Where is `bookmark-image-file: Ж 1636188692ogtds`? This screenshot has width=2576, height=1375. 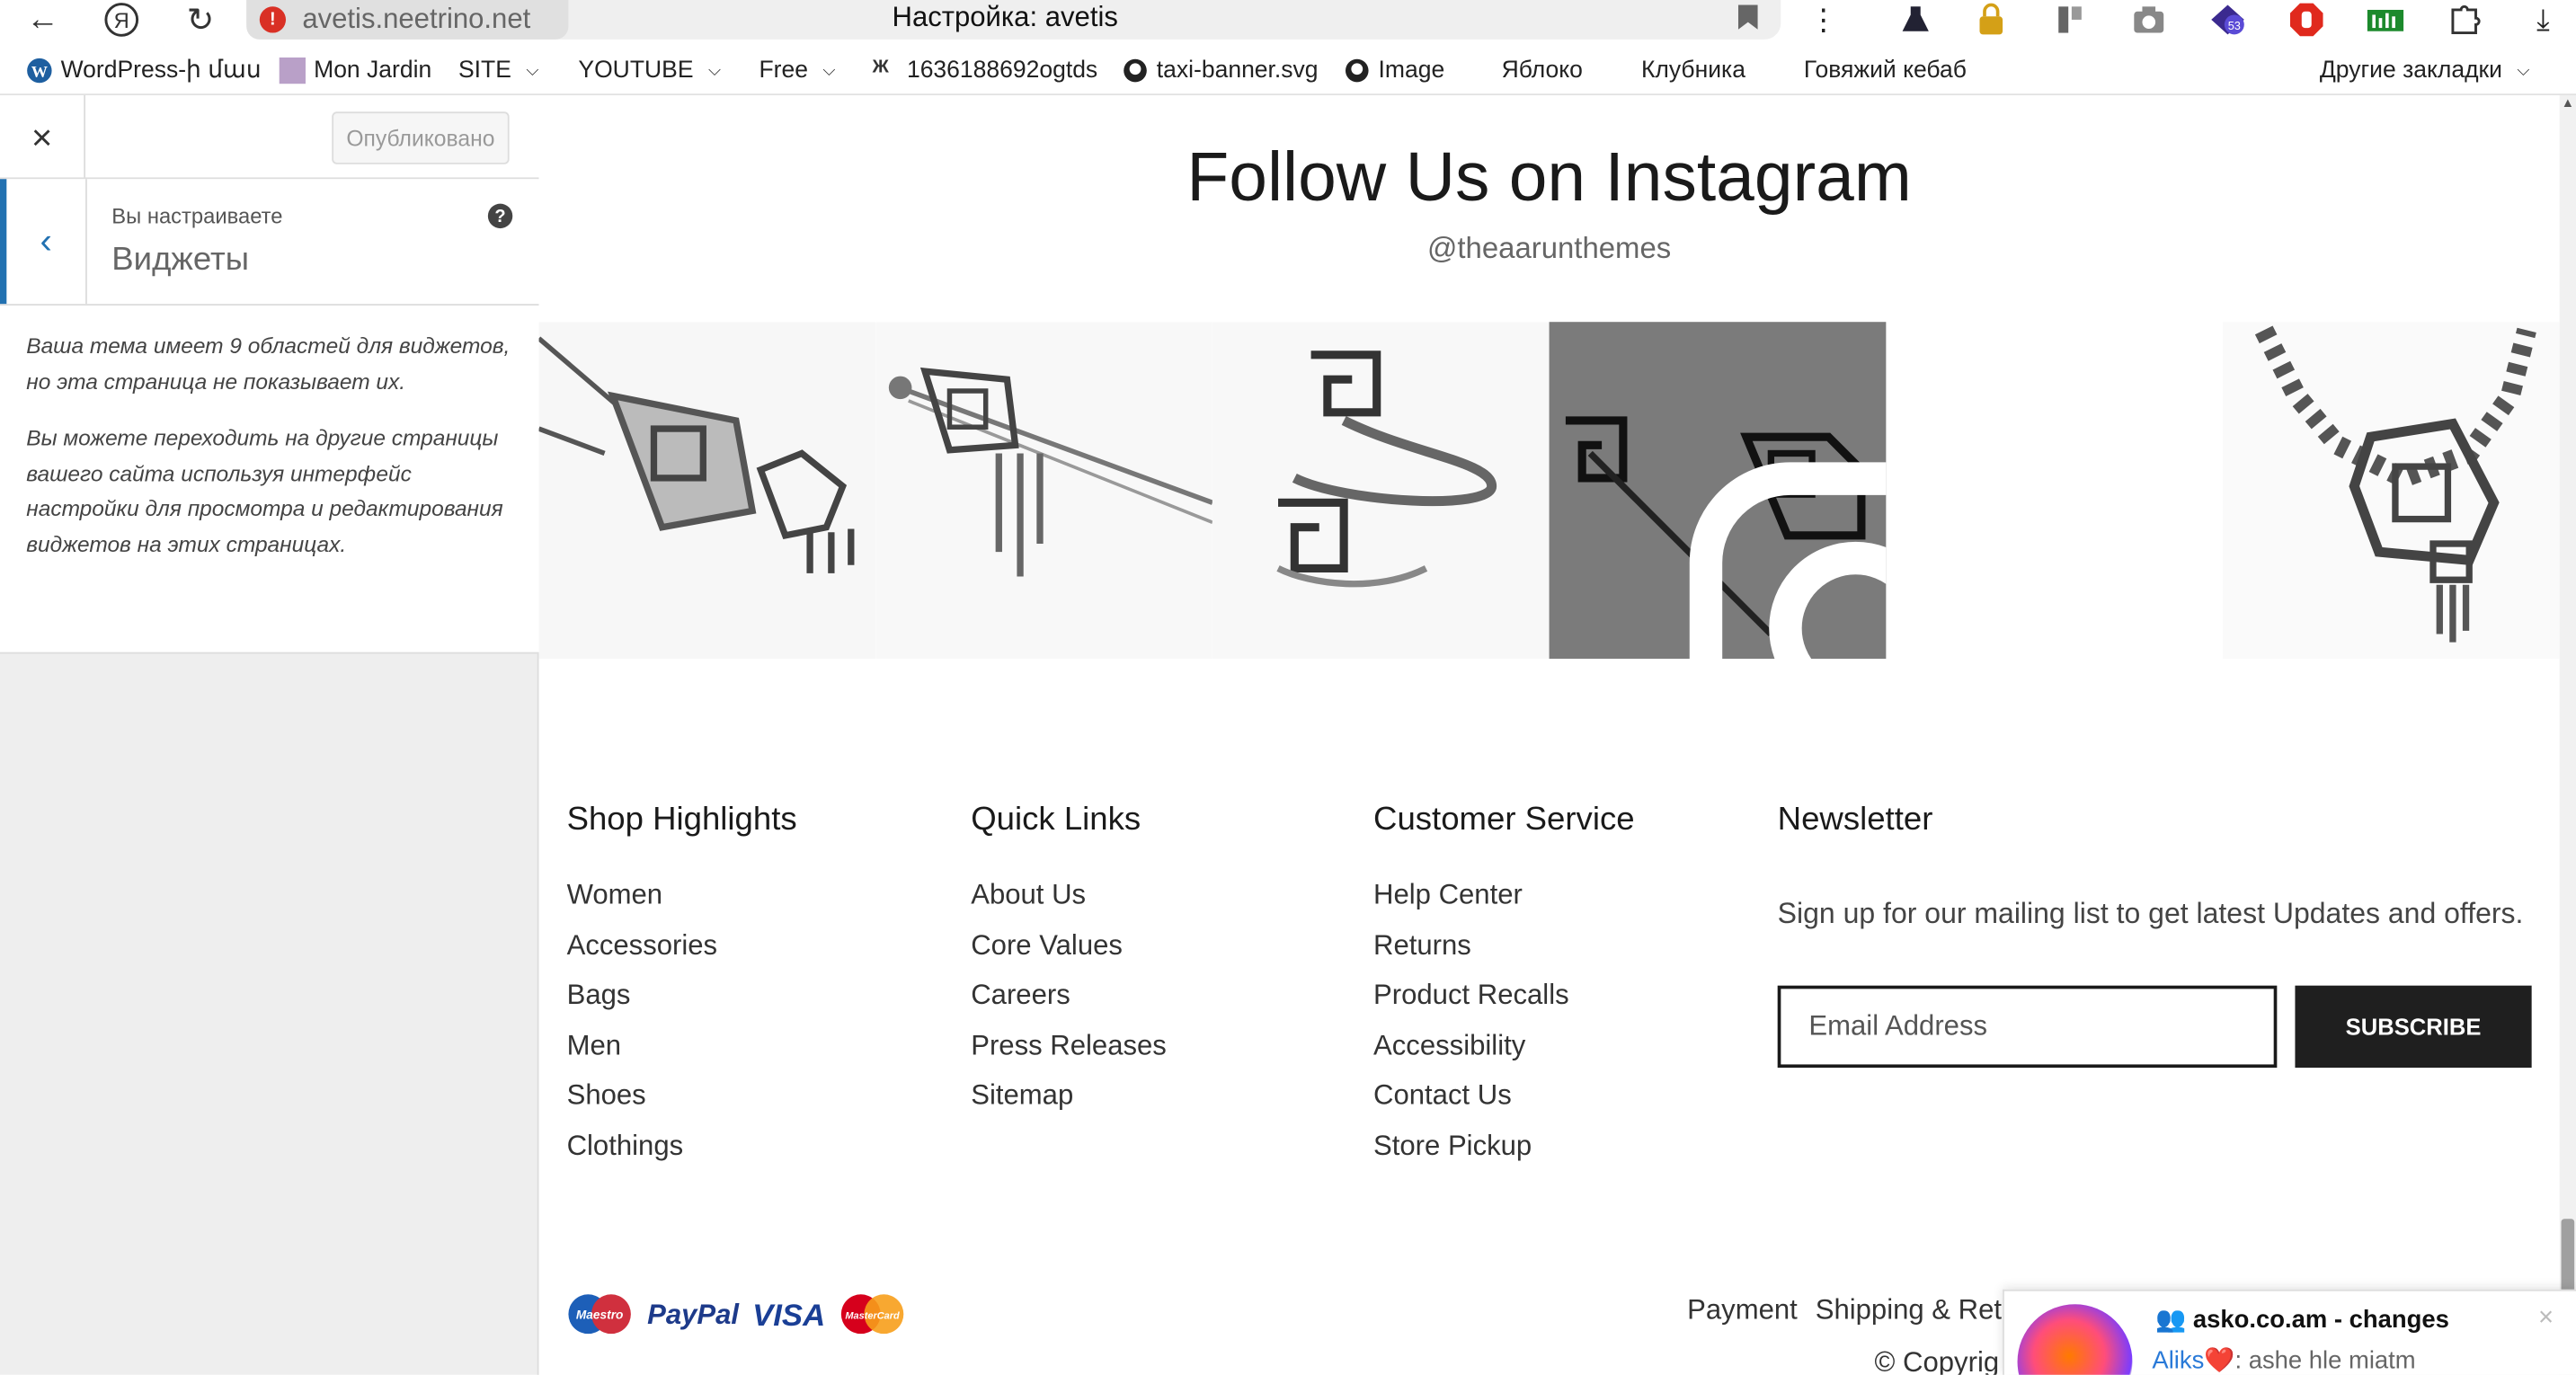 bookmark-image-file: Ж 1636188692ogtds is located at coordinates (998, 71).